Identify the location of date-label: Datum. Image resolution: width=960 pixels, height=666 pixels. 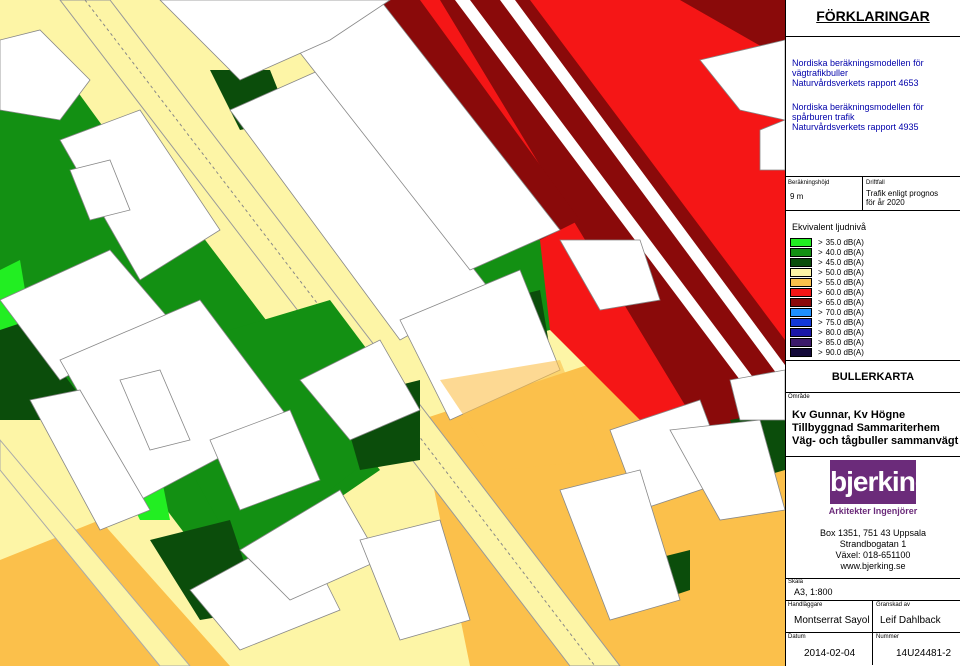
(797, 637).